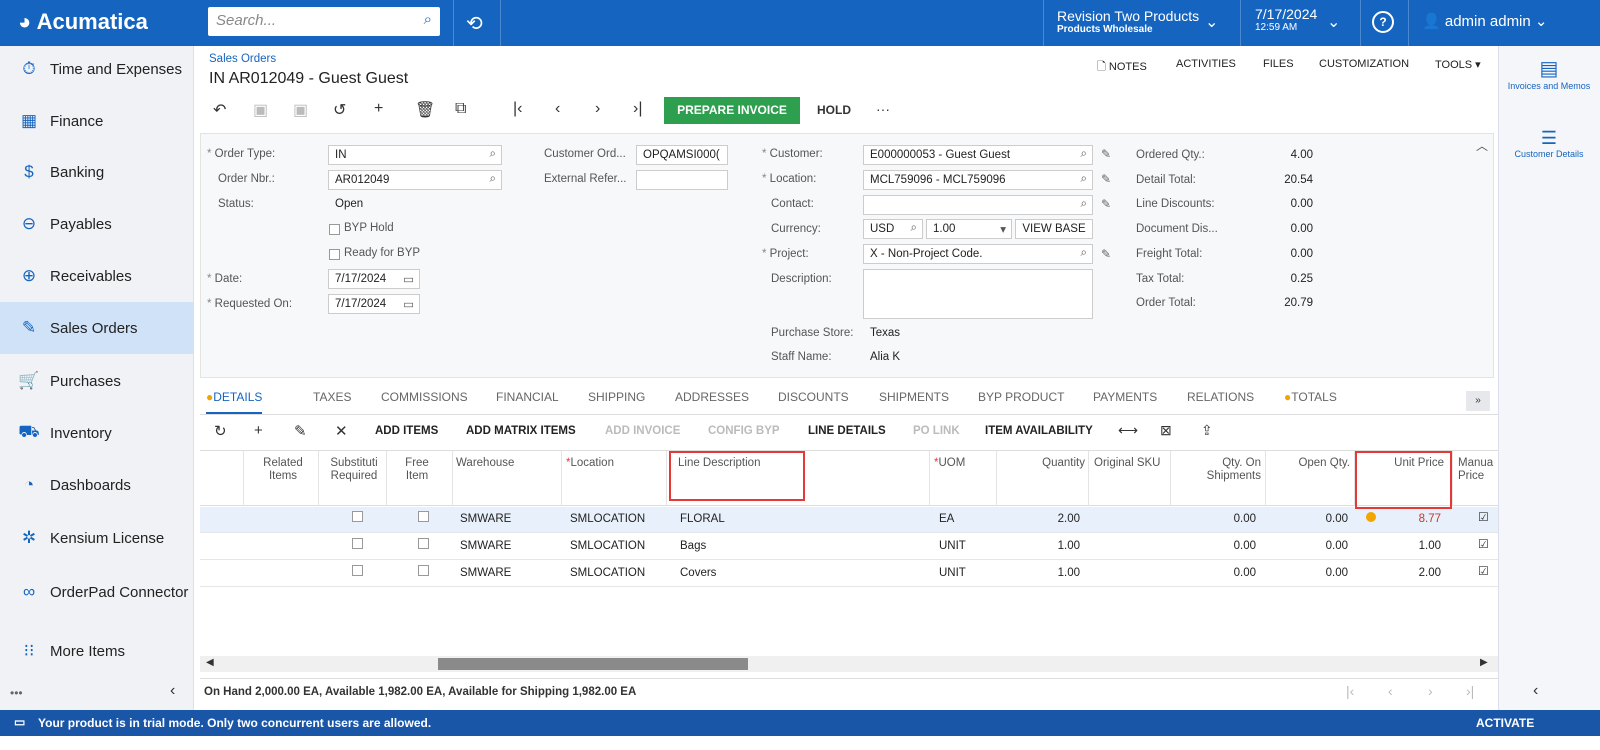  Describe the element at coordinates (834, 110) in the screenshot. I see `hold-button: HOLD` at that location.